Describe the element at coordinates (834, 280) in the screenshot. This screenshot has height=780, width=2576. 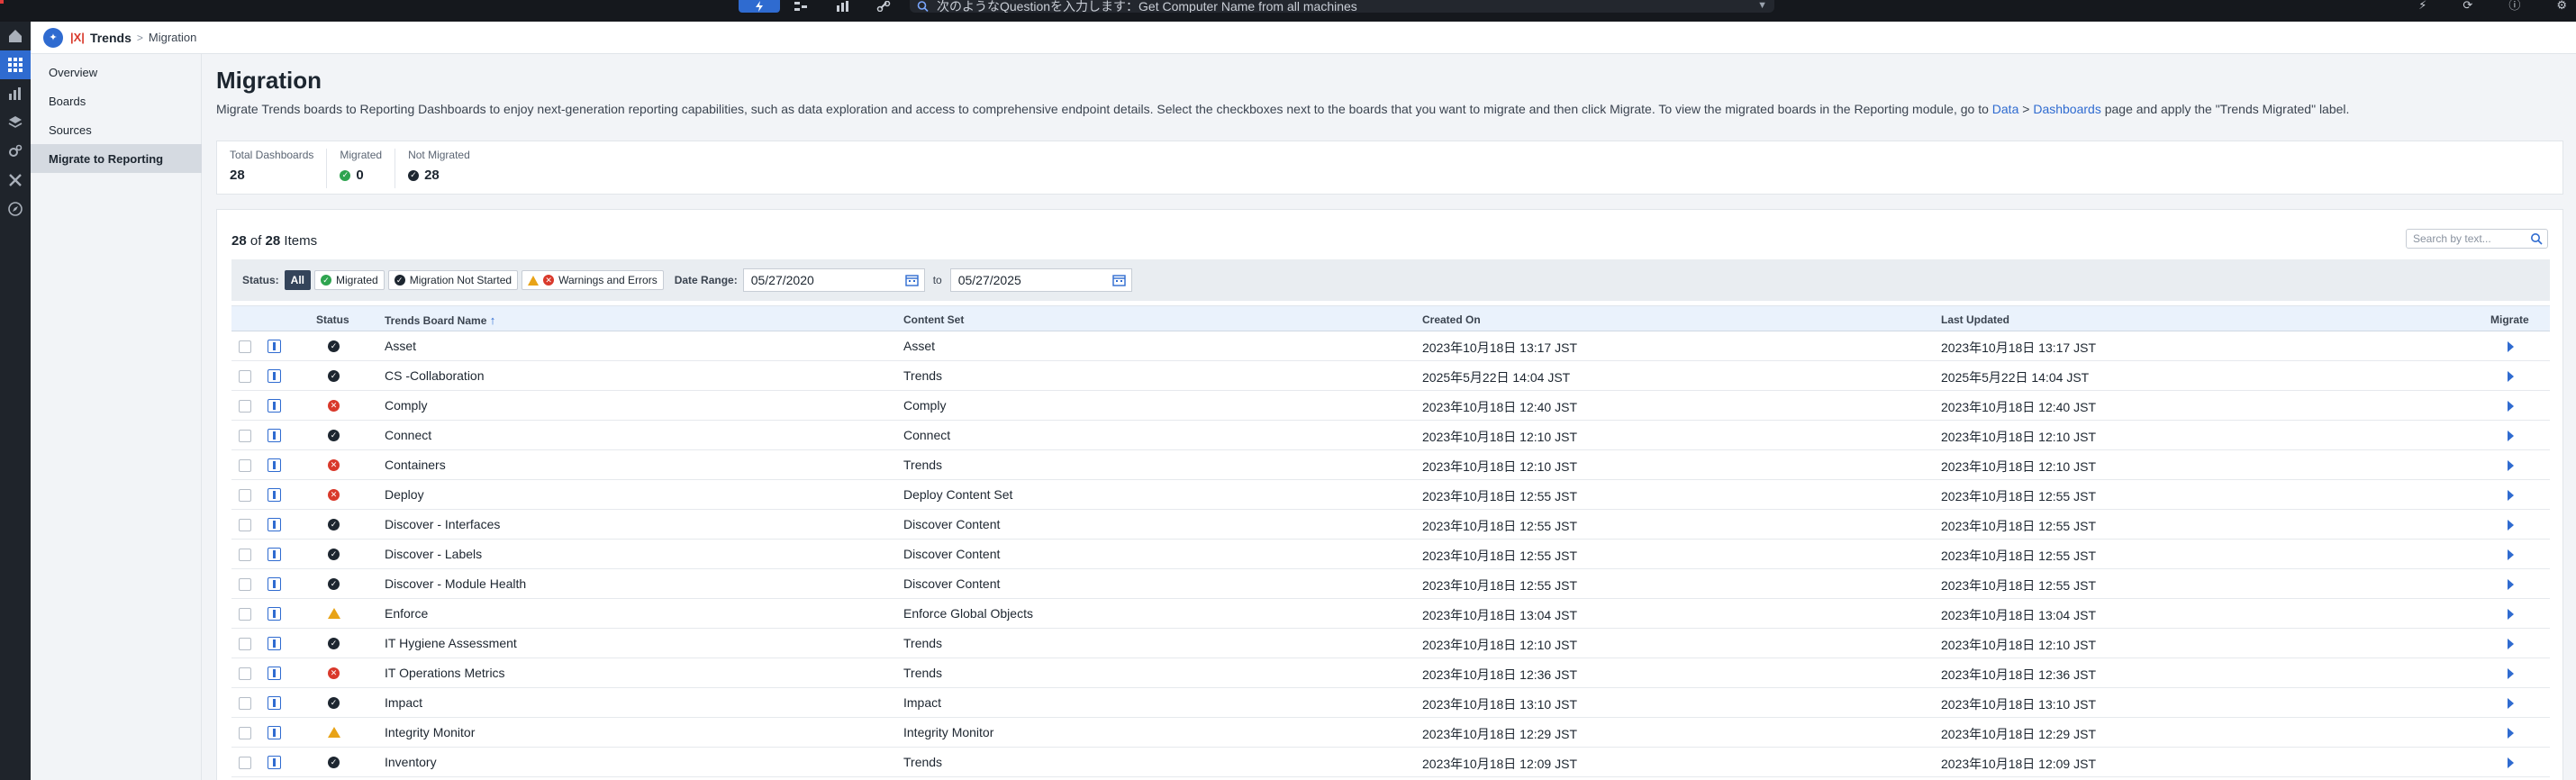
I see `date-from-input: 05/27/2020` at that location.